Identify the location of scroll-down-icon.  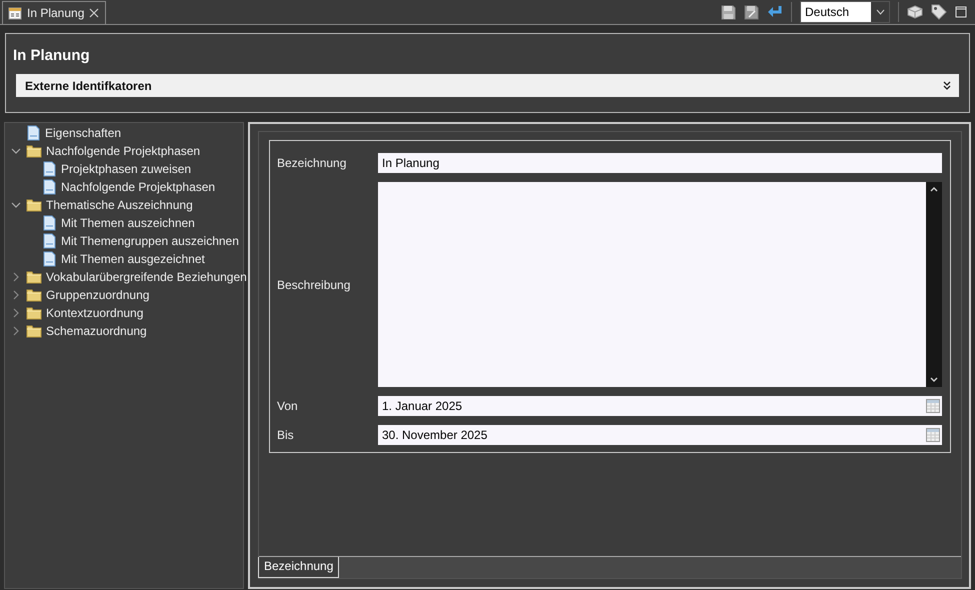
(934, 380).